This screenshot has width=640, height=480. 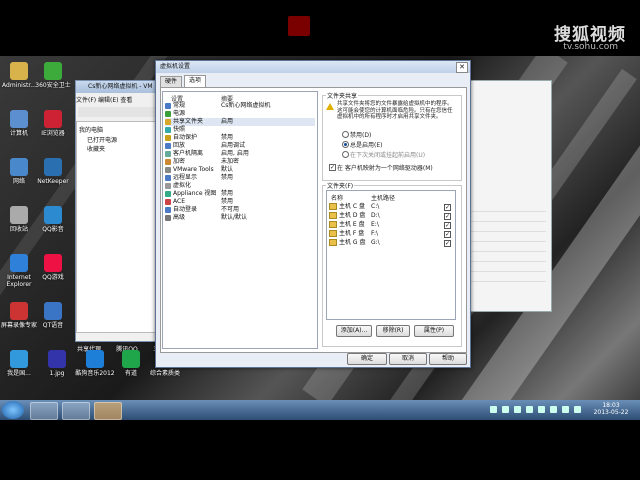 I want to click on remove-folder-button: 移除(R), so click(x=393, y=331).